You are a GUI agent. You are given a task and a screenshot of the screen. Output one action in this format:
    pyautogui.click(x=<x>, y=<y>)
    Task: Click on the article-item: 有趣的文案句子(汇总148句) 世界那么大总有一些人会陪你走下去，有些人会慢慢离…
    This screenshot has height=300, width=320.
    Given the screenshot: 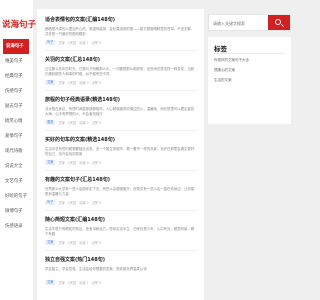 What is the action you would take?
    pyautogui.click(x=121, y=191)
    